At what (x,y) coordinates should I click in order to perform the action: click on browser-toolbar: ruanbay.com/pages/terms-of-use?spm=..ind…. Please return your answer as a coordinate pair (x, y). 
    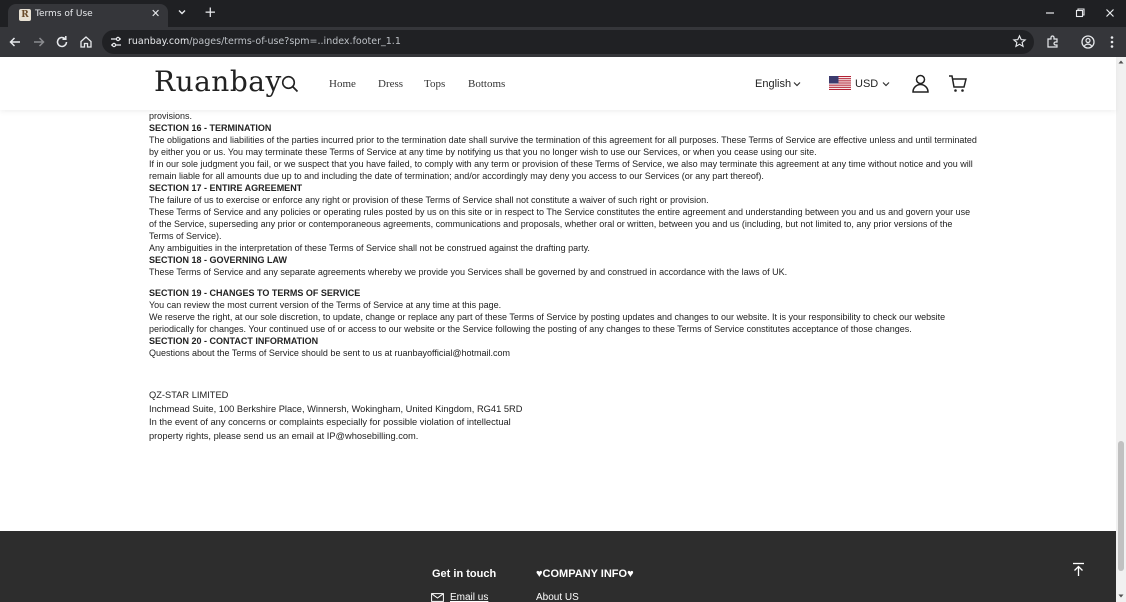
    Looking at the image, I should click on (563, 42).